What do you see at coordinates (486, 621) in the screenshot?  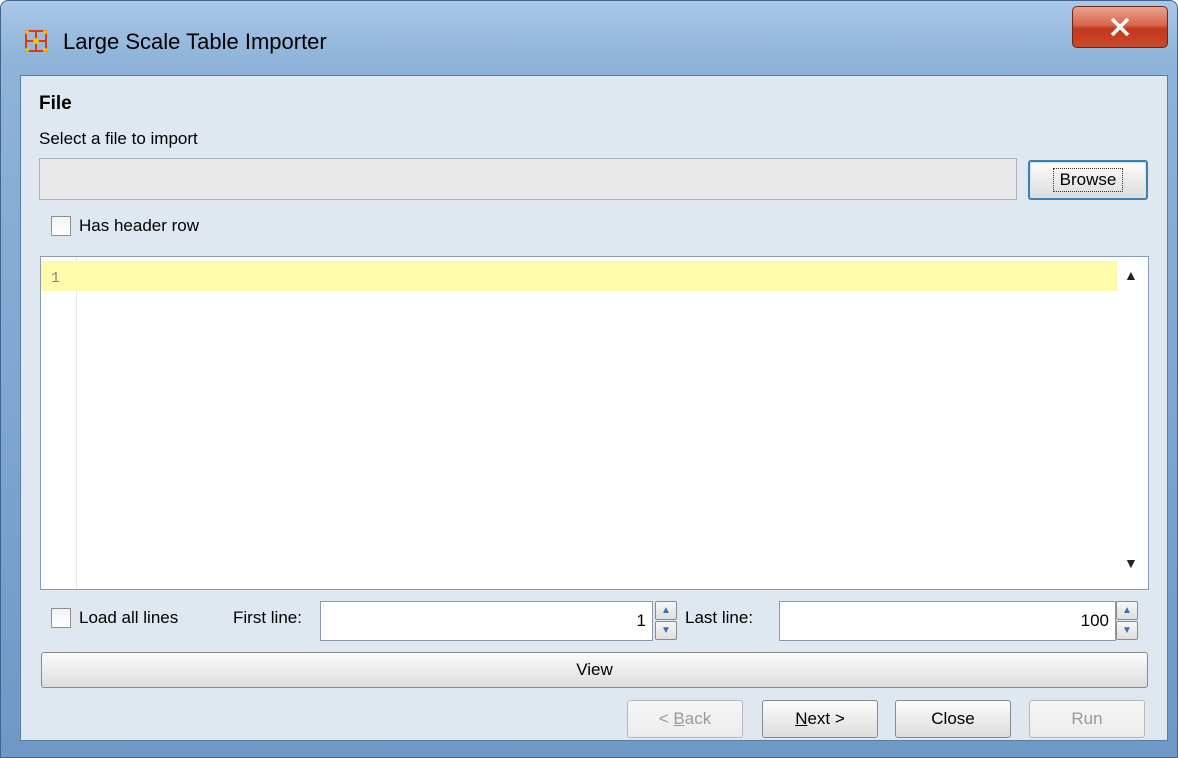 I see `first-line-input: 1` at bounding box center [486, 621].